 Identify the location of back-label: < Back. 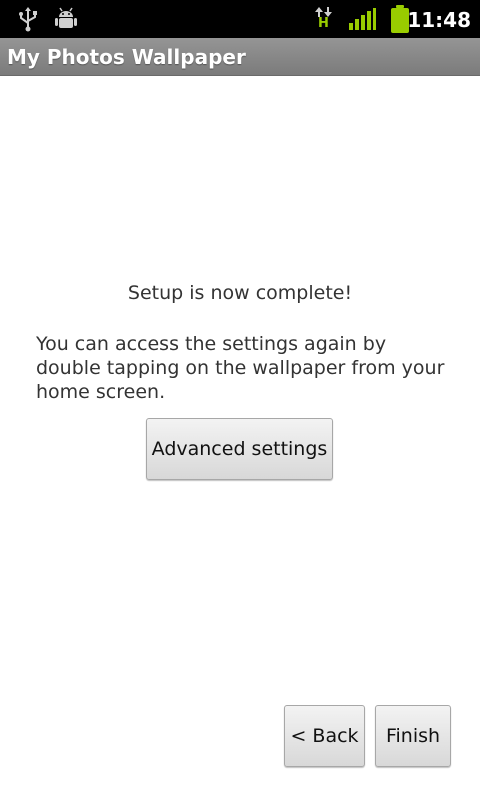
(324, 736).